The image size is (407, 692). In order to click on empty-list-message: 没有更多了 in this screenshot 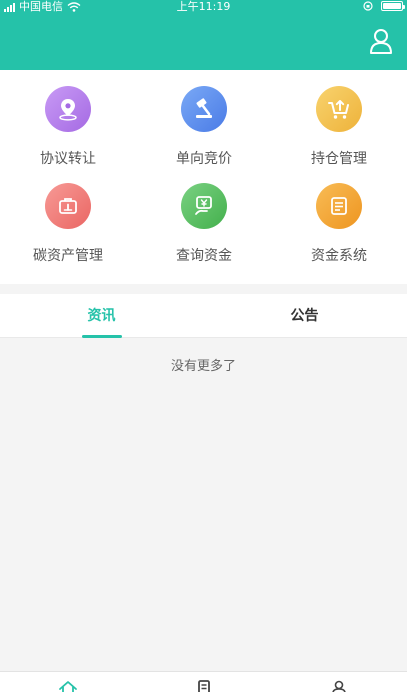, I will do `click(203, 366)`.